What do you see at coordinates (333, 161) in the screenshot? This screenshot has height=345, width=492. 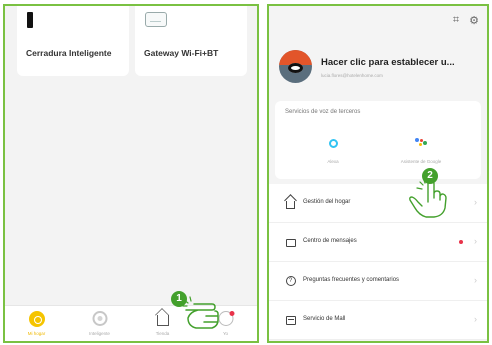 I see `voice-service-label: Alexa` at bounding box center [333, 161].